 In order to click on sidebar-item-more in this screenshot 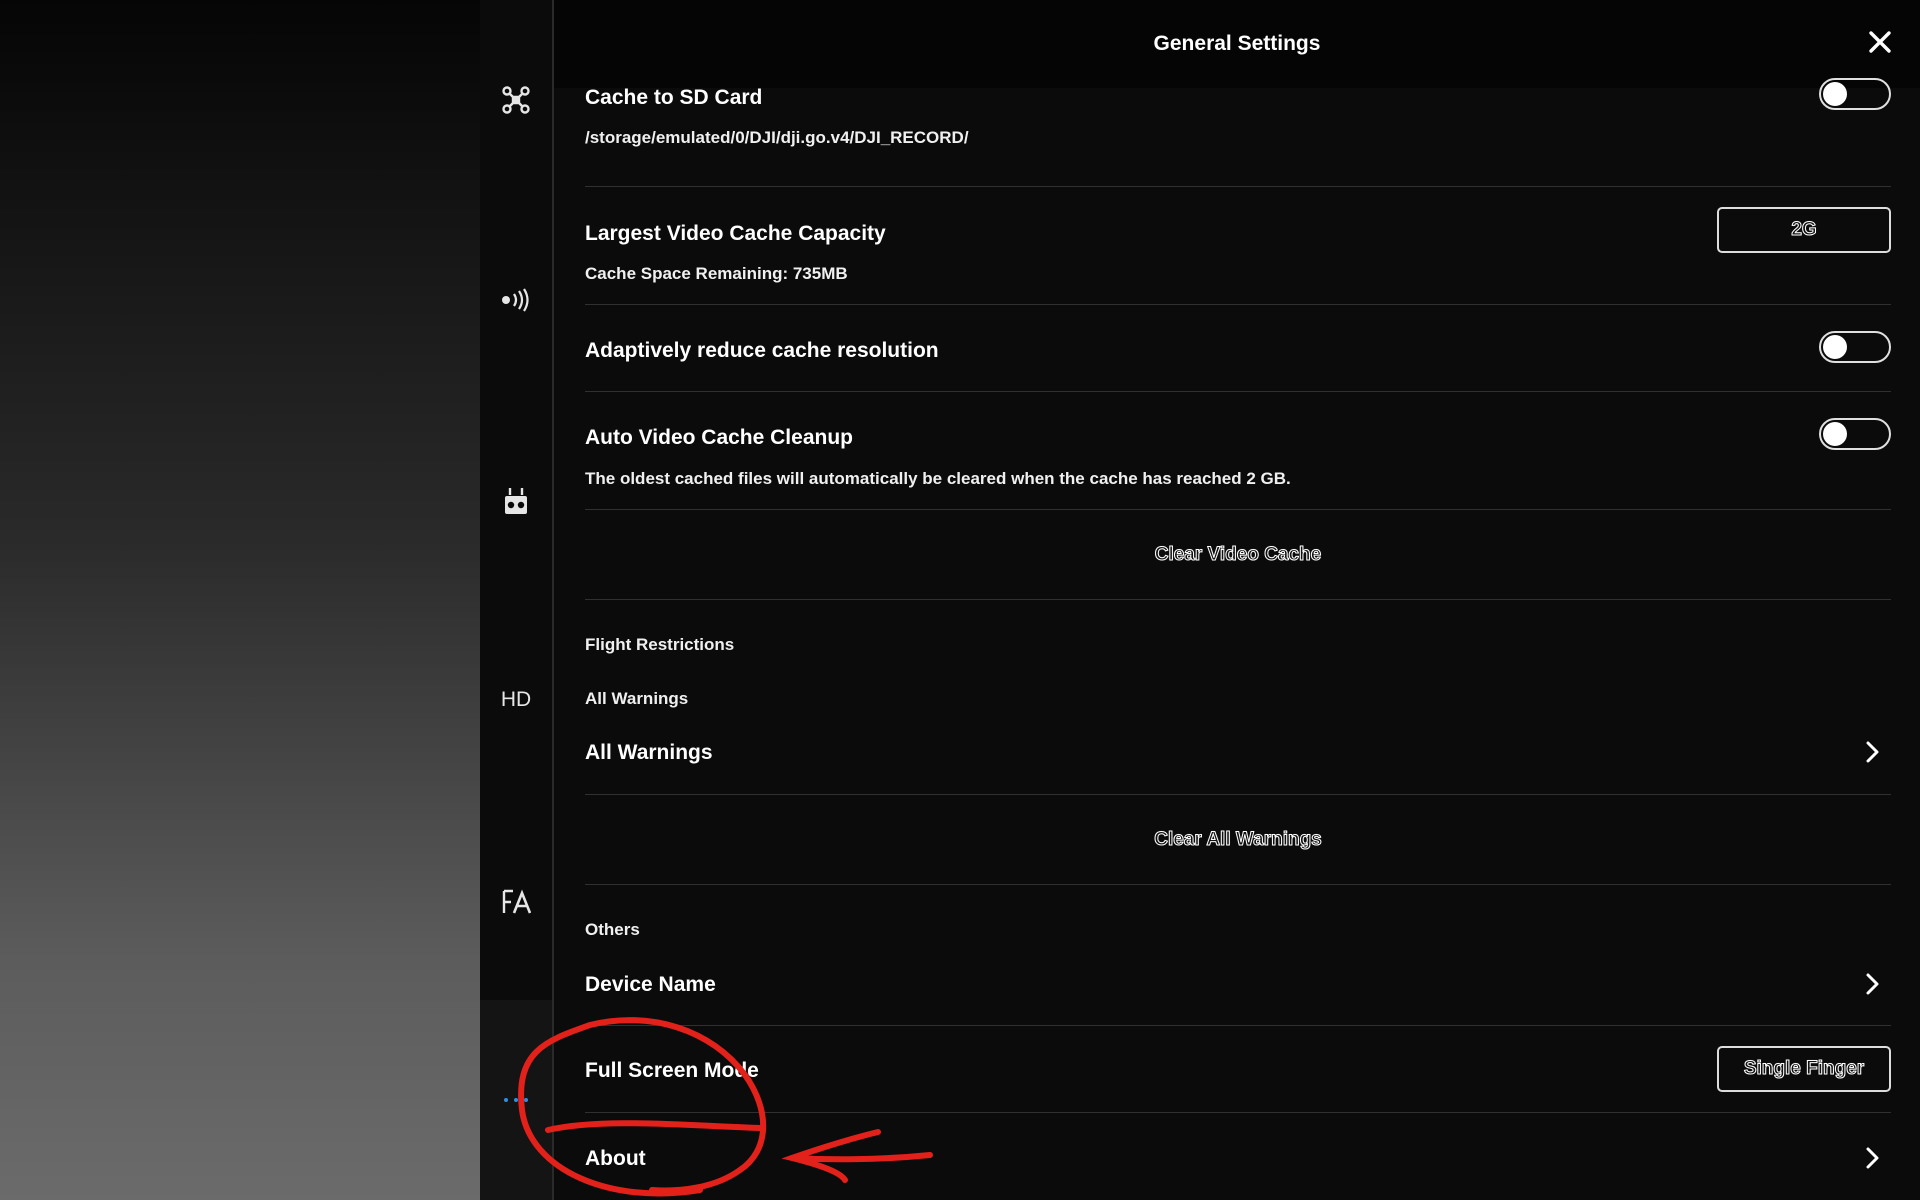, I will do `click(516, 1100)`.